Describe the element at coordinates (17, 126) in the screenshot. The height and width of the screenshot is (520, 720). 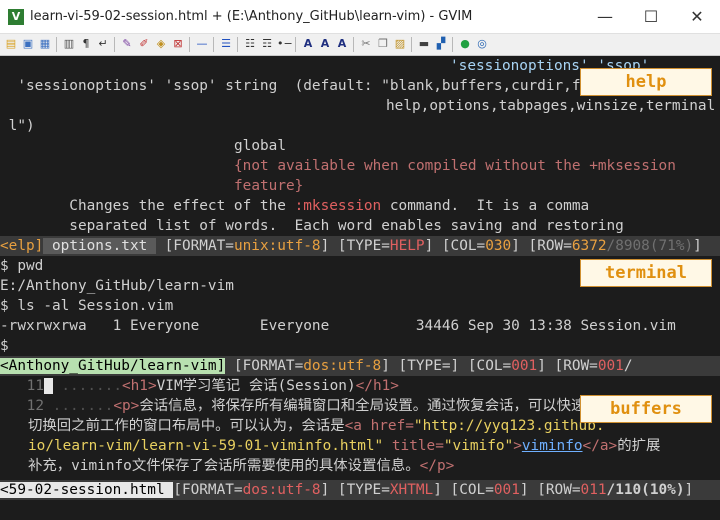
I see `help-line: l")` at that location.